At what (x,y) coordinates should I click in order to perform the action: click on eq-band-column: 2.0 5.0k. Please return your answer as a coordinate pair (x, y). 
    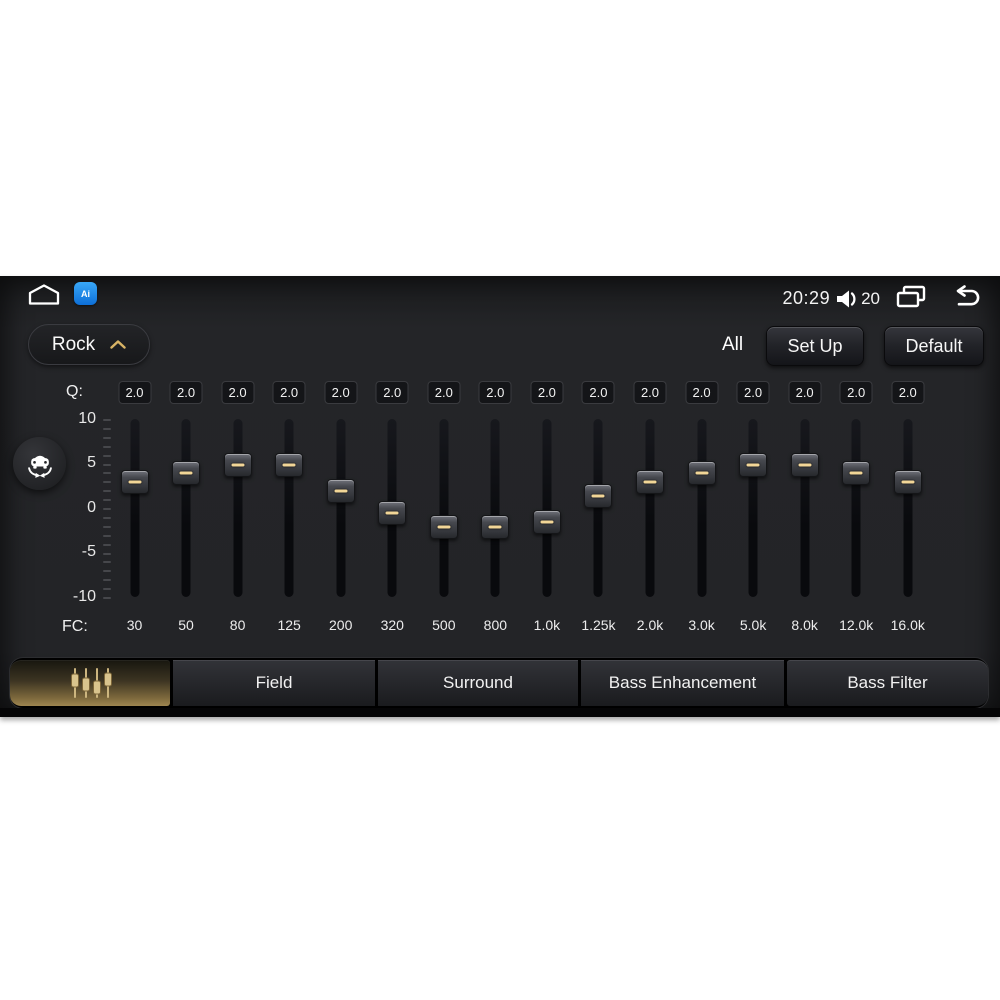
    Looking at the image, I should click on (753, 496).